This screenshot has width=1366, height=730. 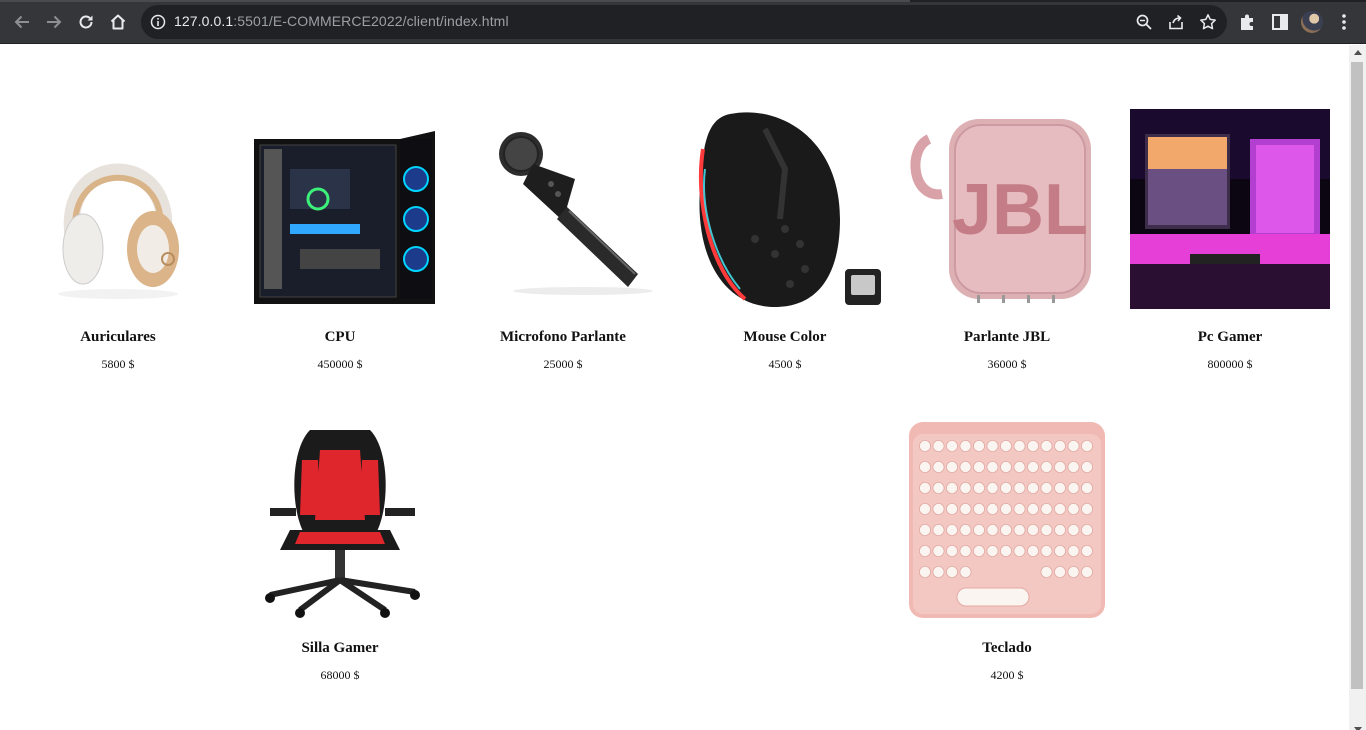 I want to click on product-price: 4200 $, so click(x=1007, y=675).